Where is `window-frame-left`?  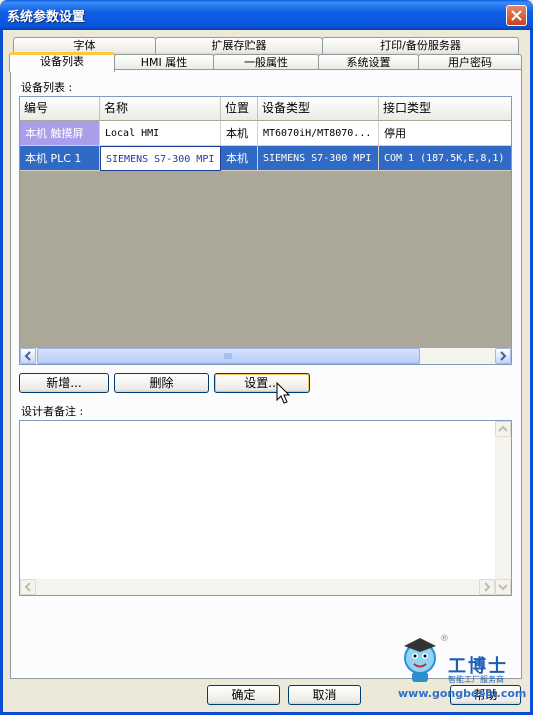 window-frame-left is located at coordinates (1, 372).